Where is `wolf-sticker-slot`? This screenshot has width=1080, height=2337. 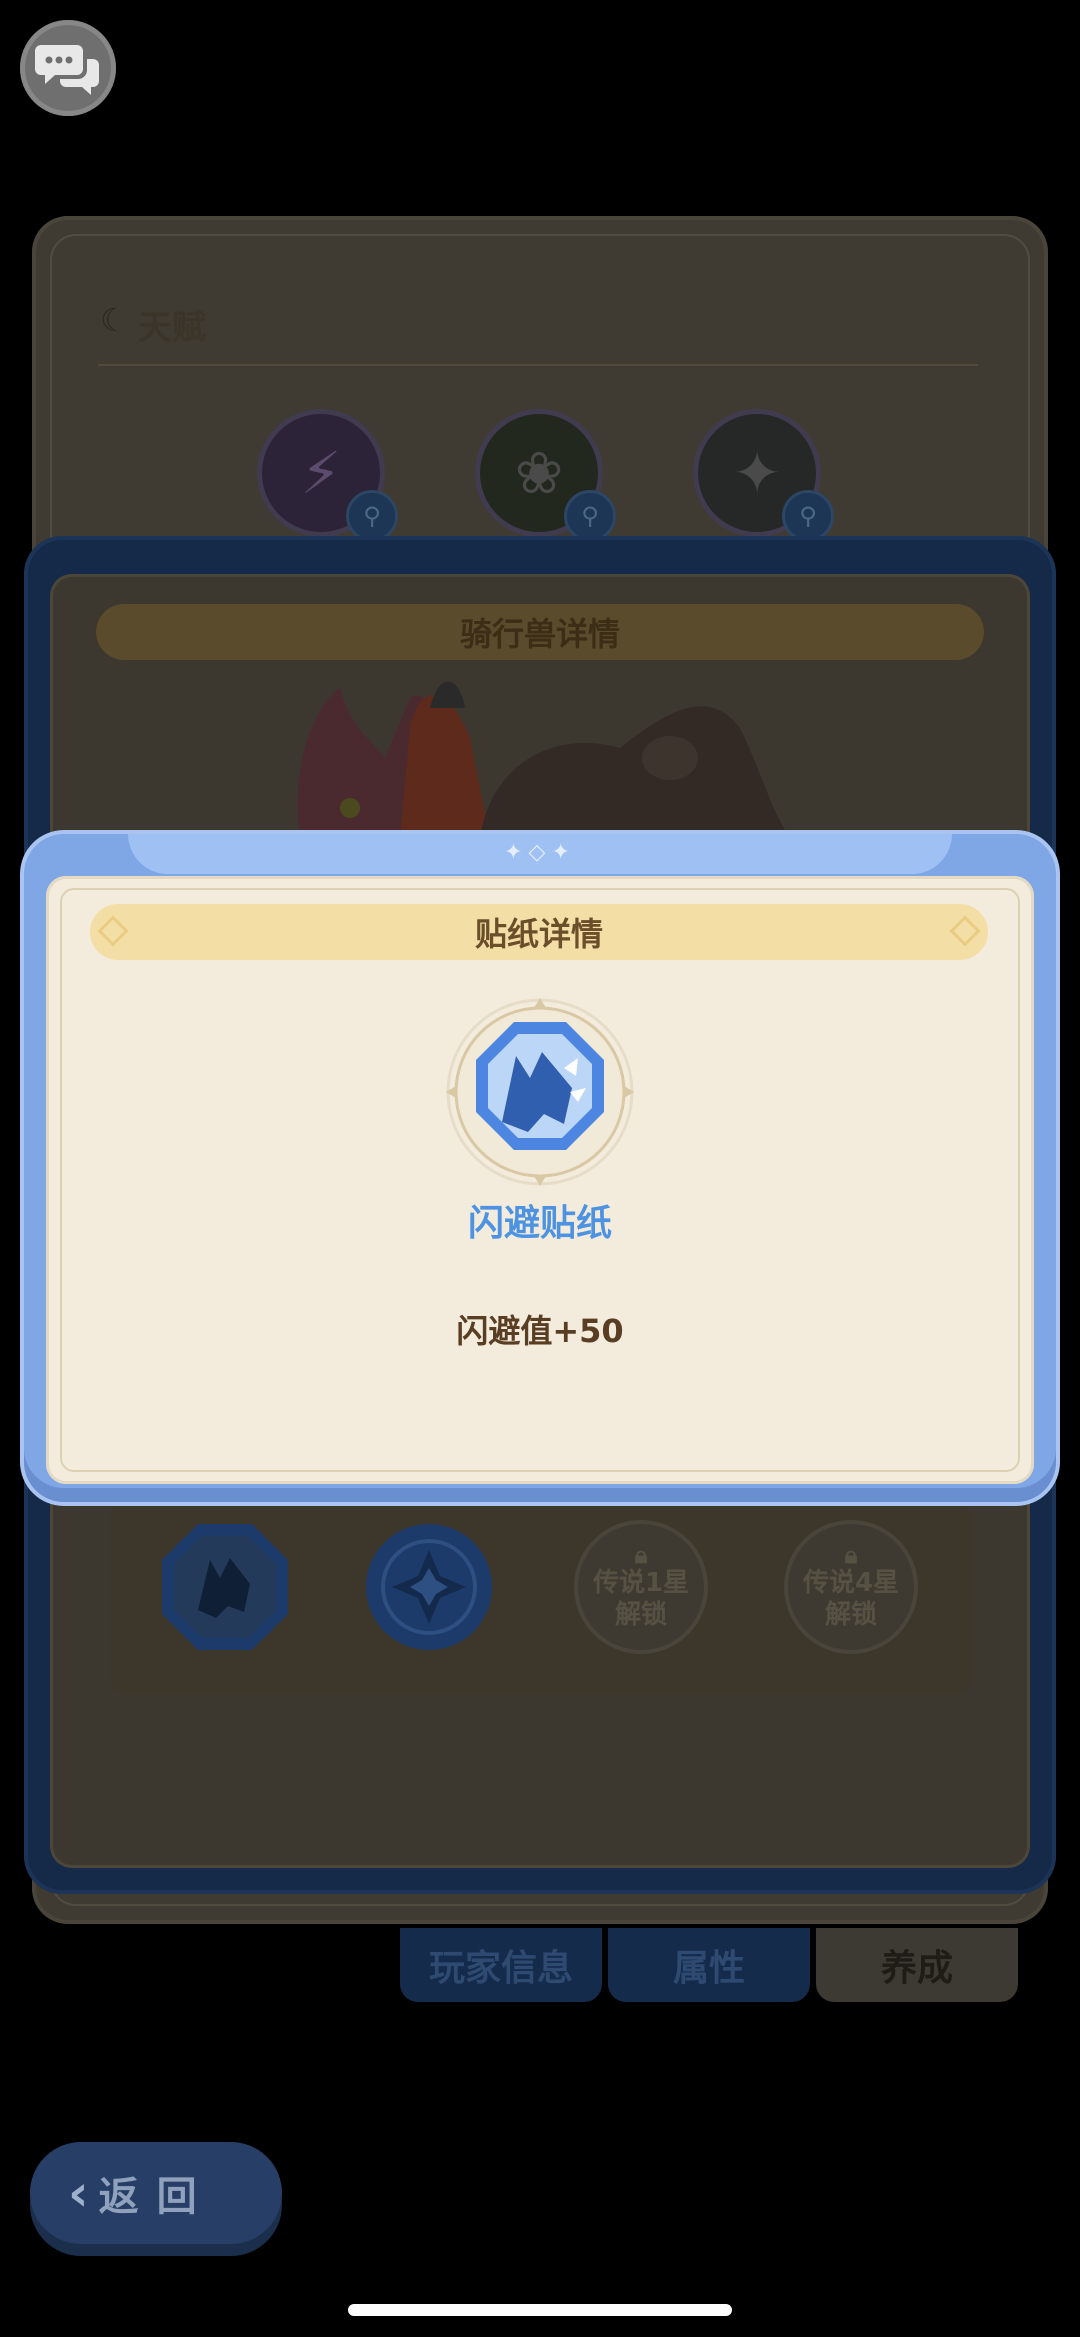
wolf-sticker-slot is located at coordinates (225, 1587).